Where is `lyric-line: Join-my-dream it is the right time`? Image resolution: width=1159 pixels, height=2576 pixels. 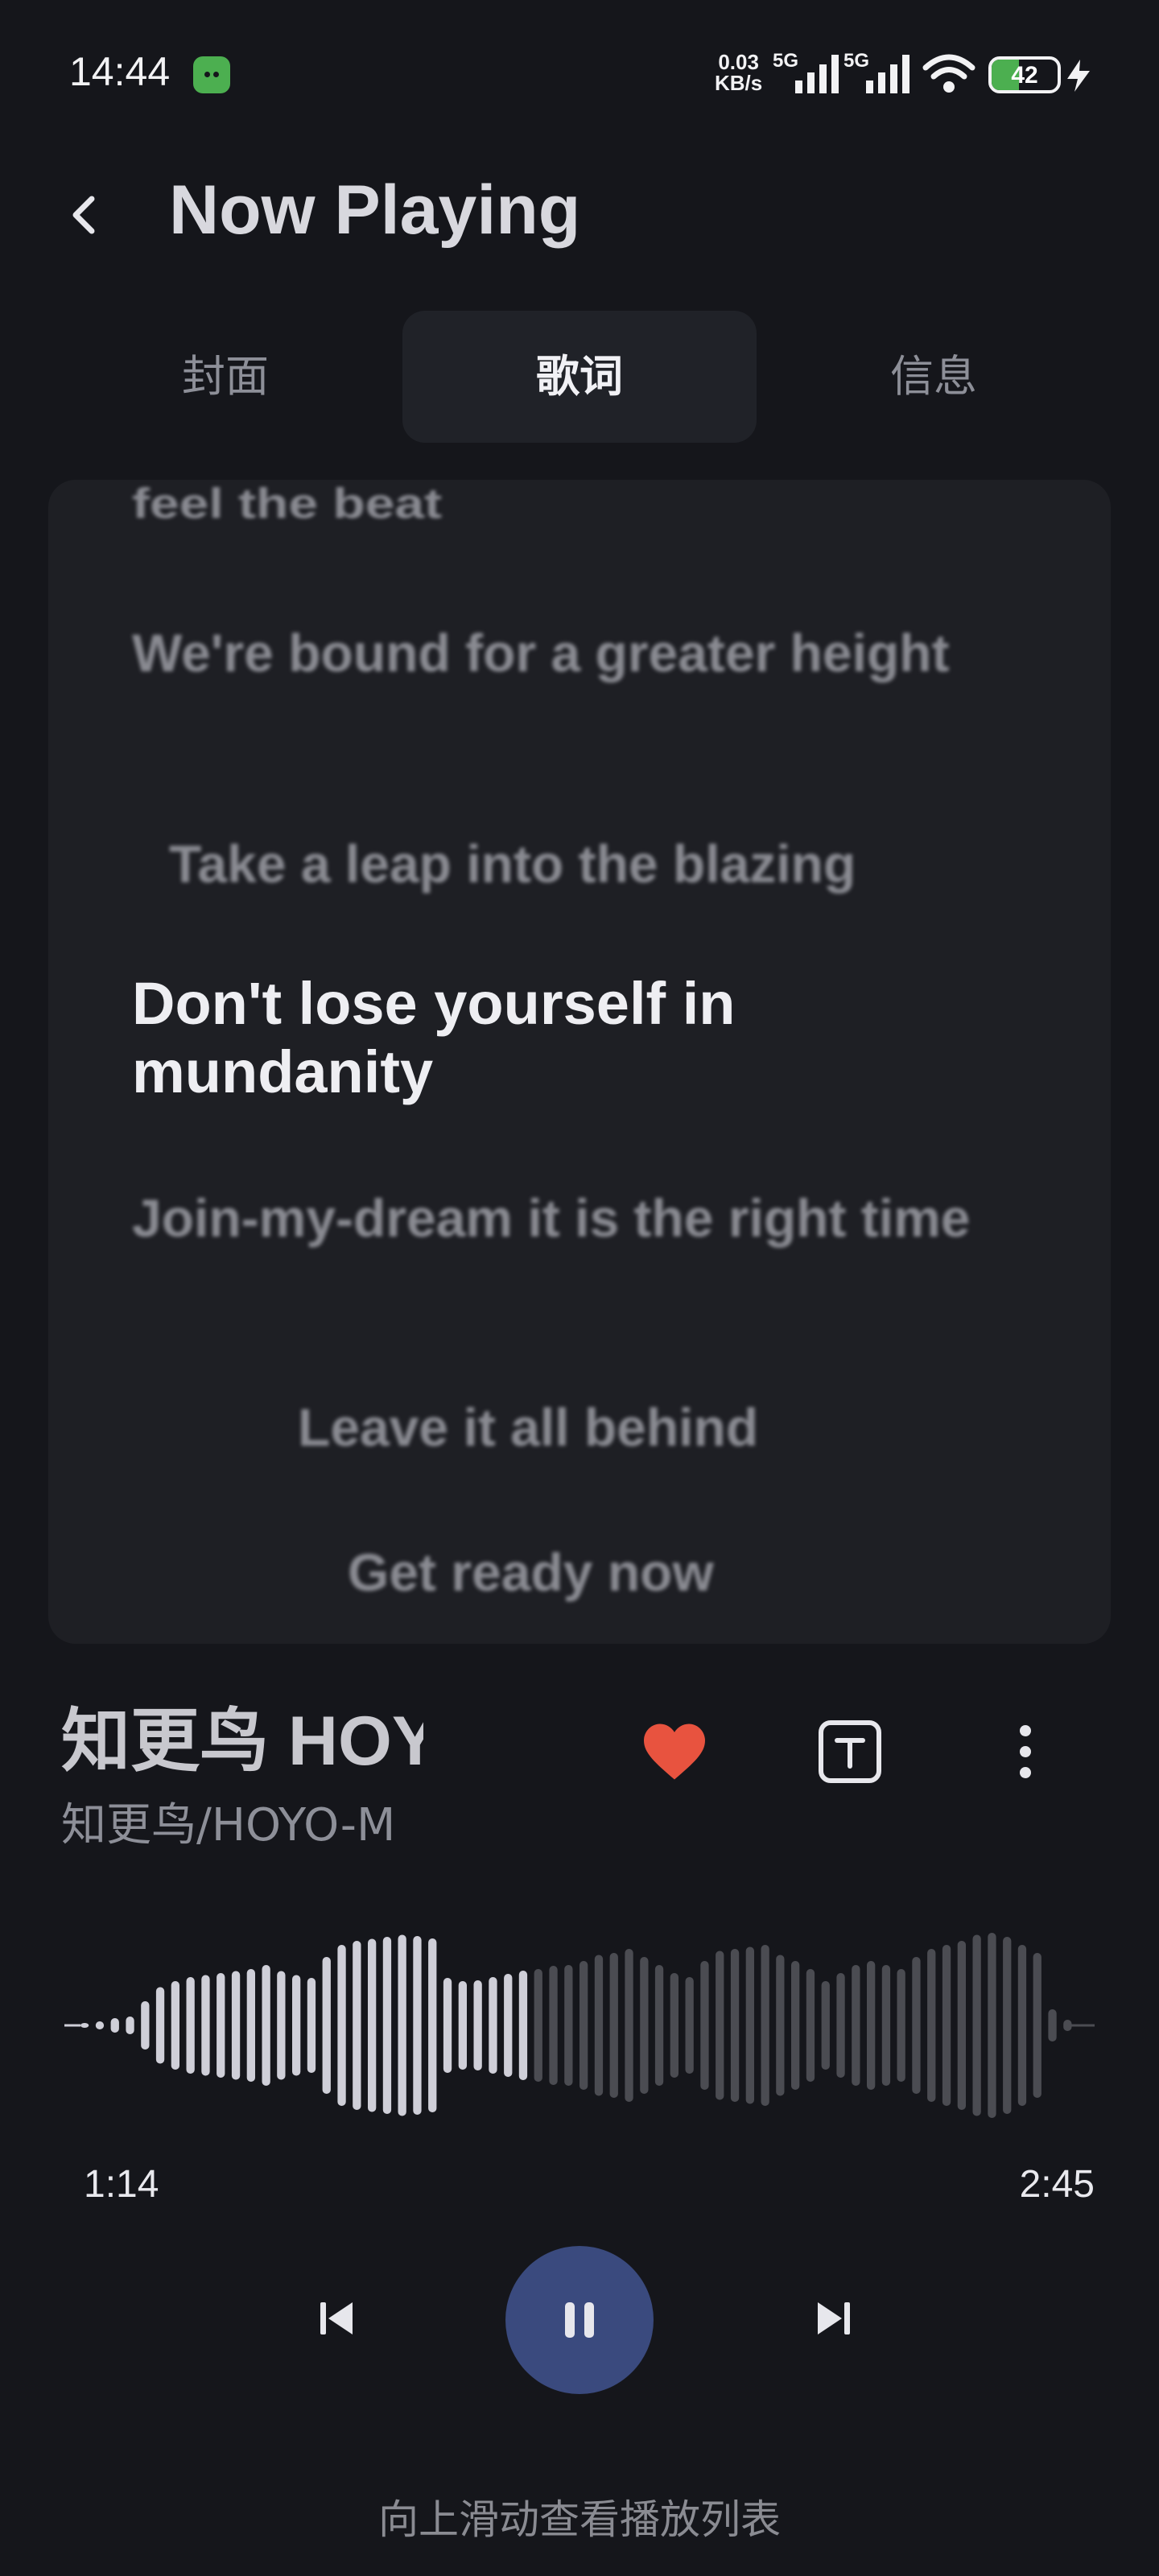 lyric-line: Join-my-dream it is the right time is located at coordinates (599, 1218).